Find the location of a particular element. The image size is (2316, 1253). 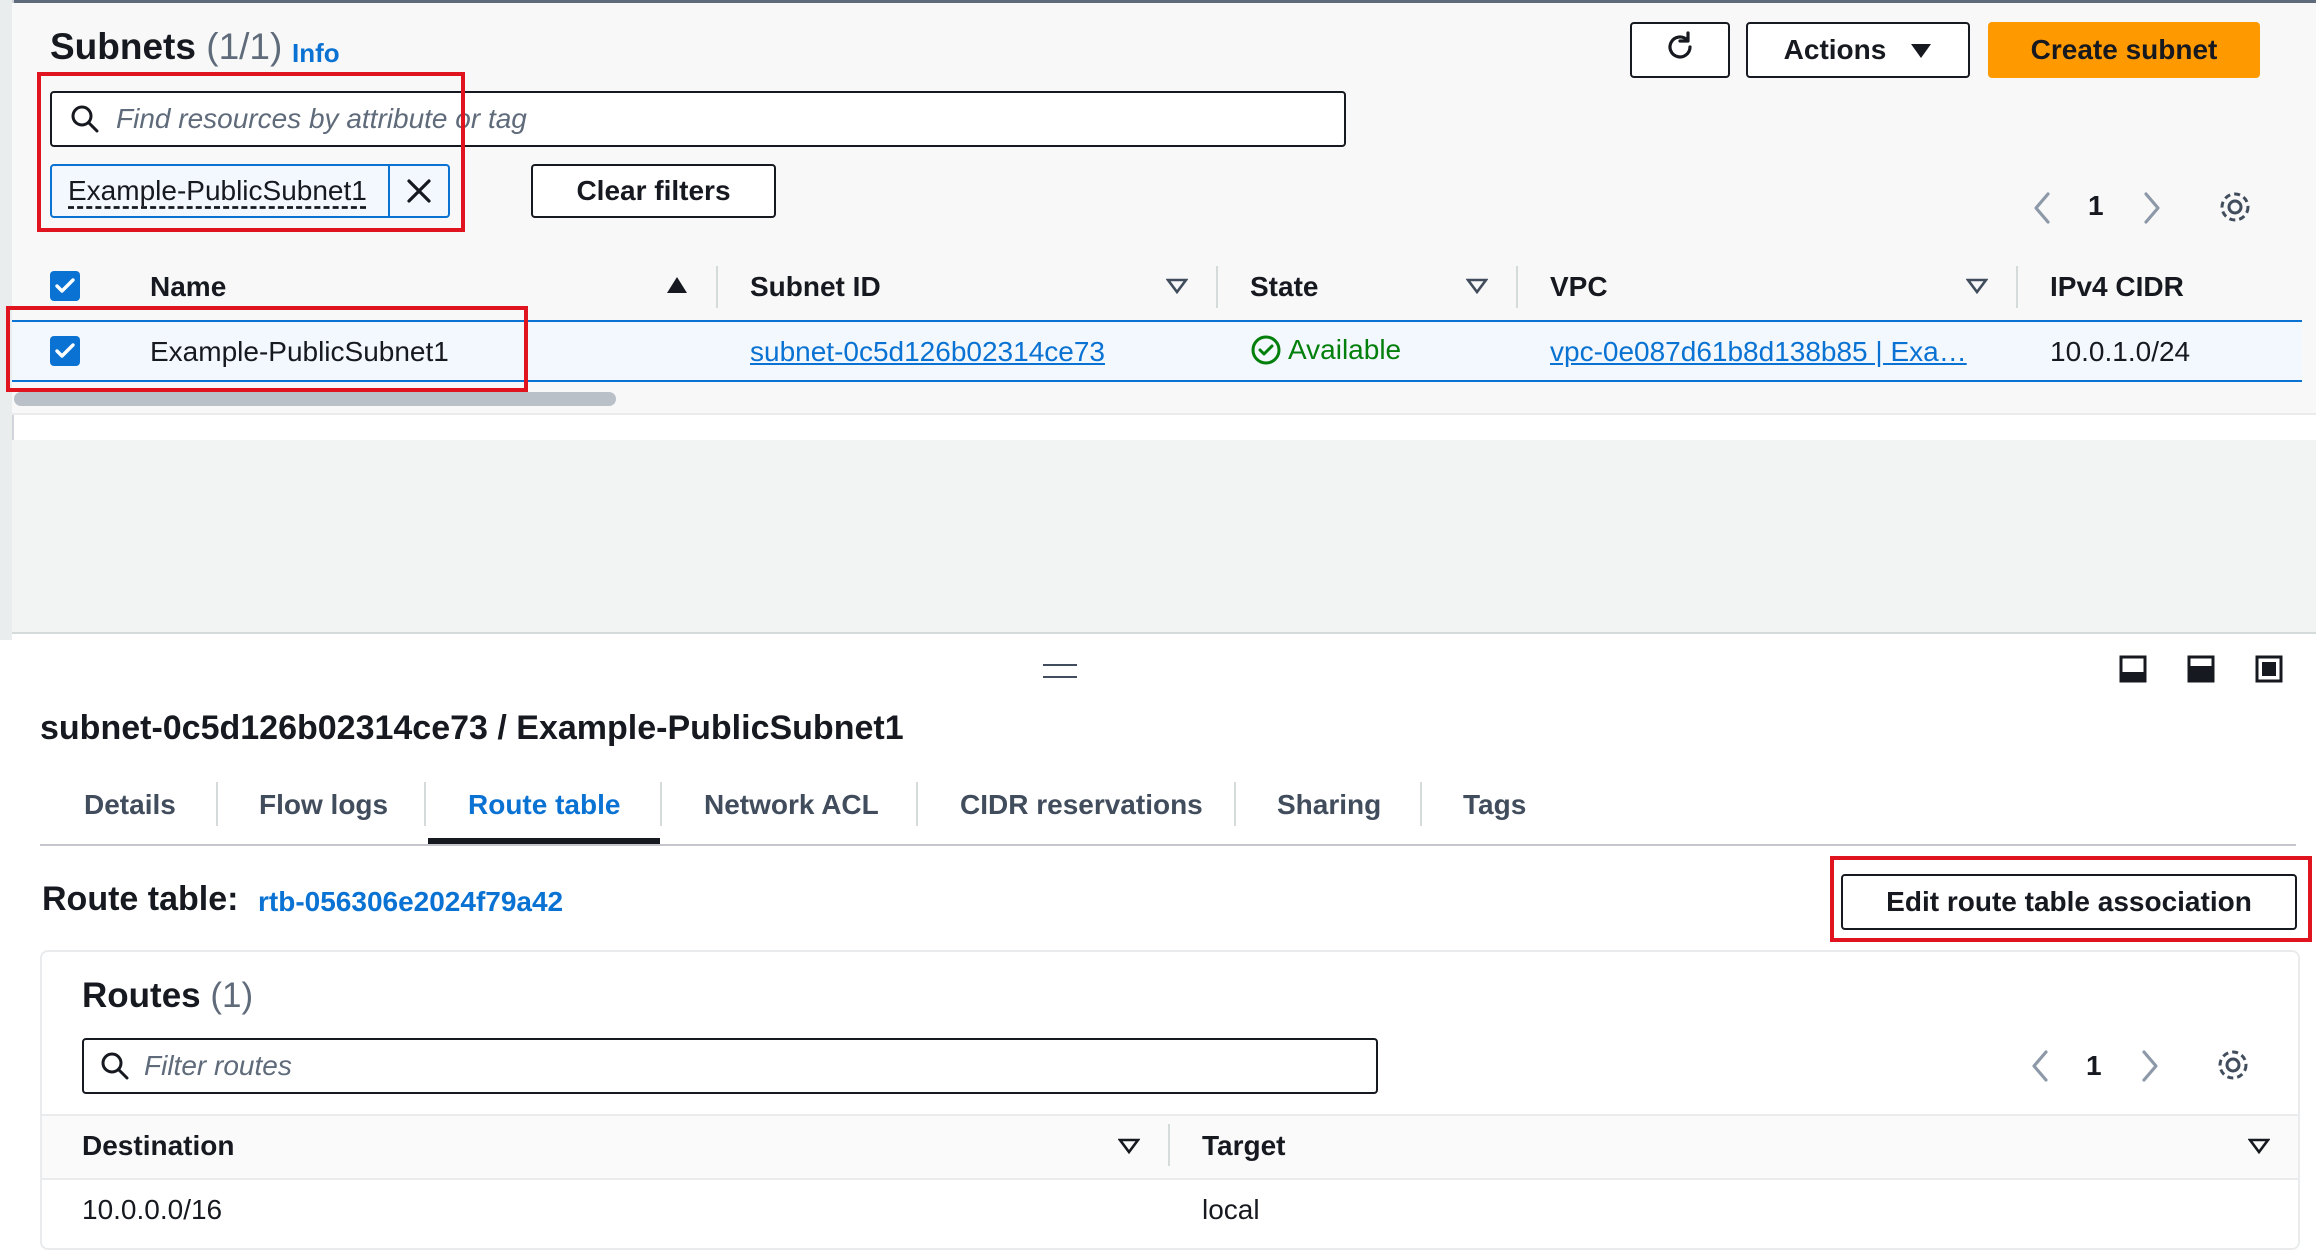

refresh-button is located at coordinates (1680, 50).